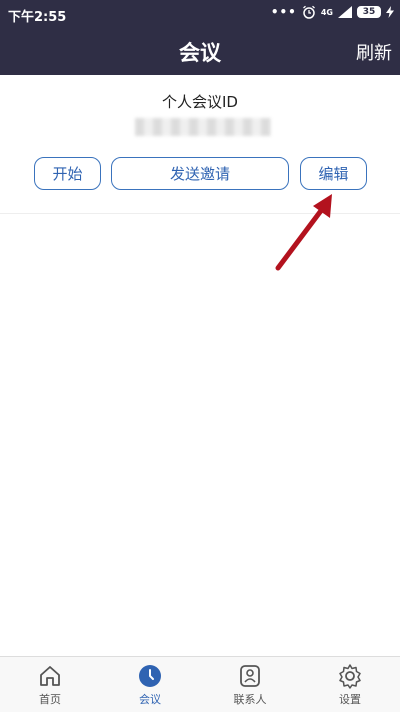 The height and width of the screenshot is (712, 400). What do you see at coordinates (200, 14) in the screenshot?
I see `status-bar: 下午2:55 ••• 4G 35` at bounding box center [200, 14].